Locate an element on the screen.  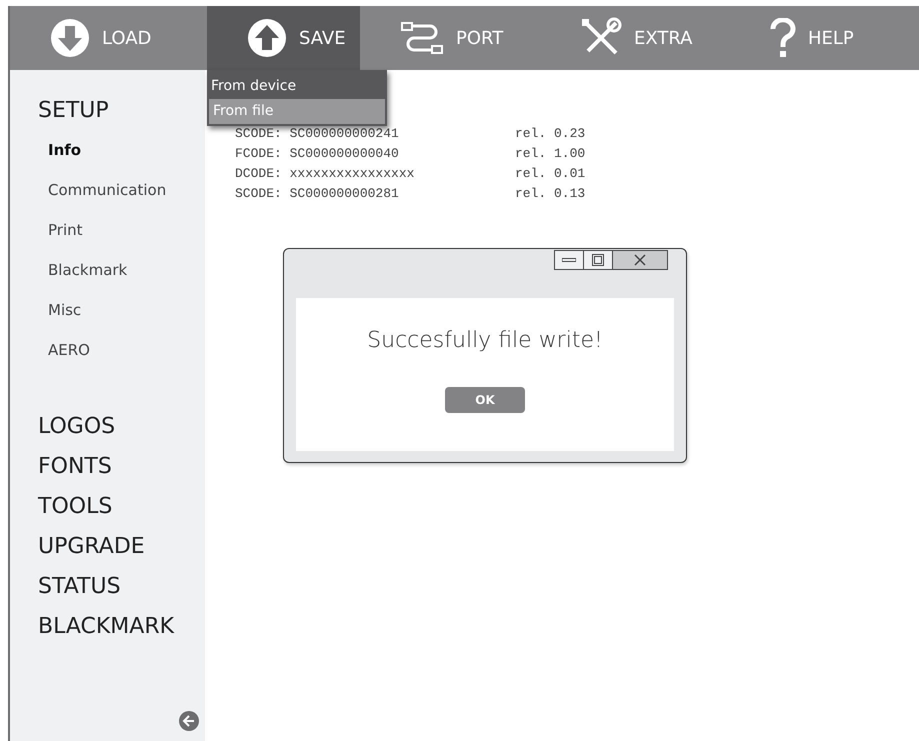
sidebar-section: TOOLS is located at coordinates (75, 506).